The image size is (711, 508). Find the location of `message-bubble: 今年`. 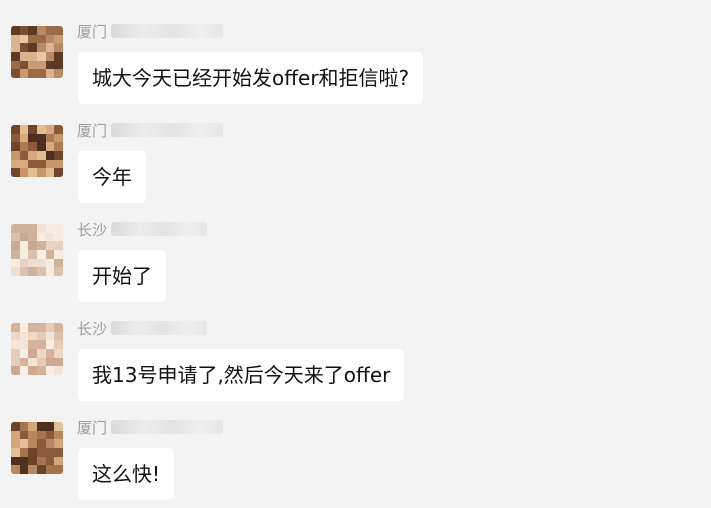

message-bubble: 今年 is located at coordinates (112, 177).